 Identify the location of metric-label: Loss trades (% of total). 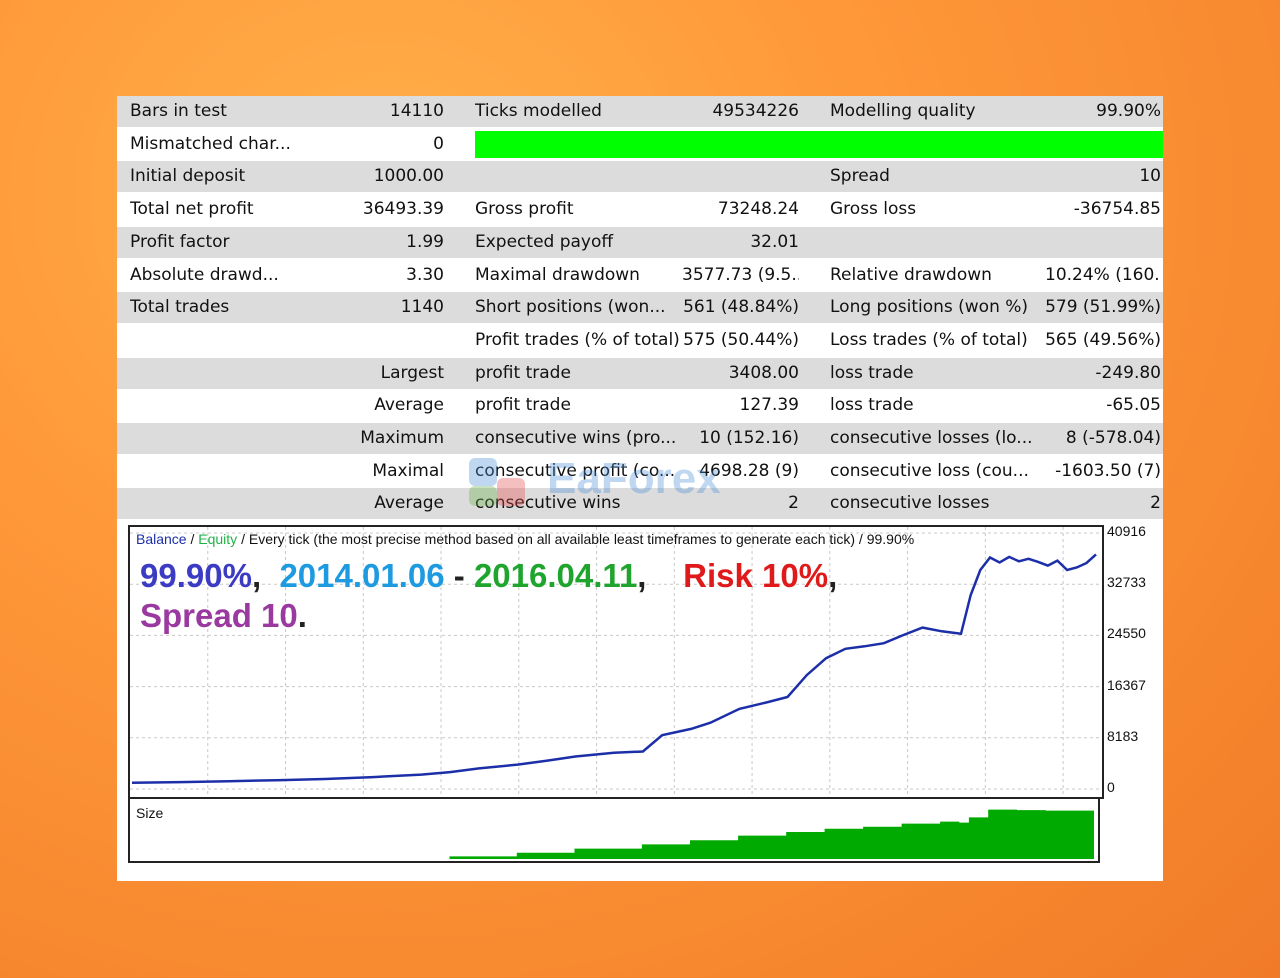
(929, 339).